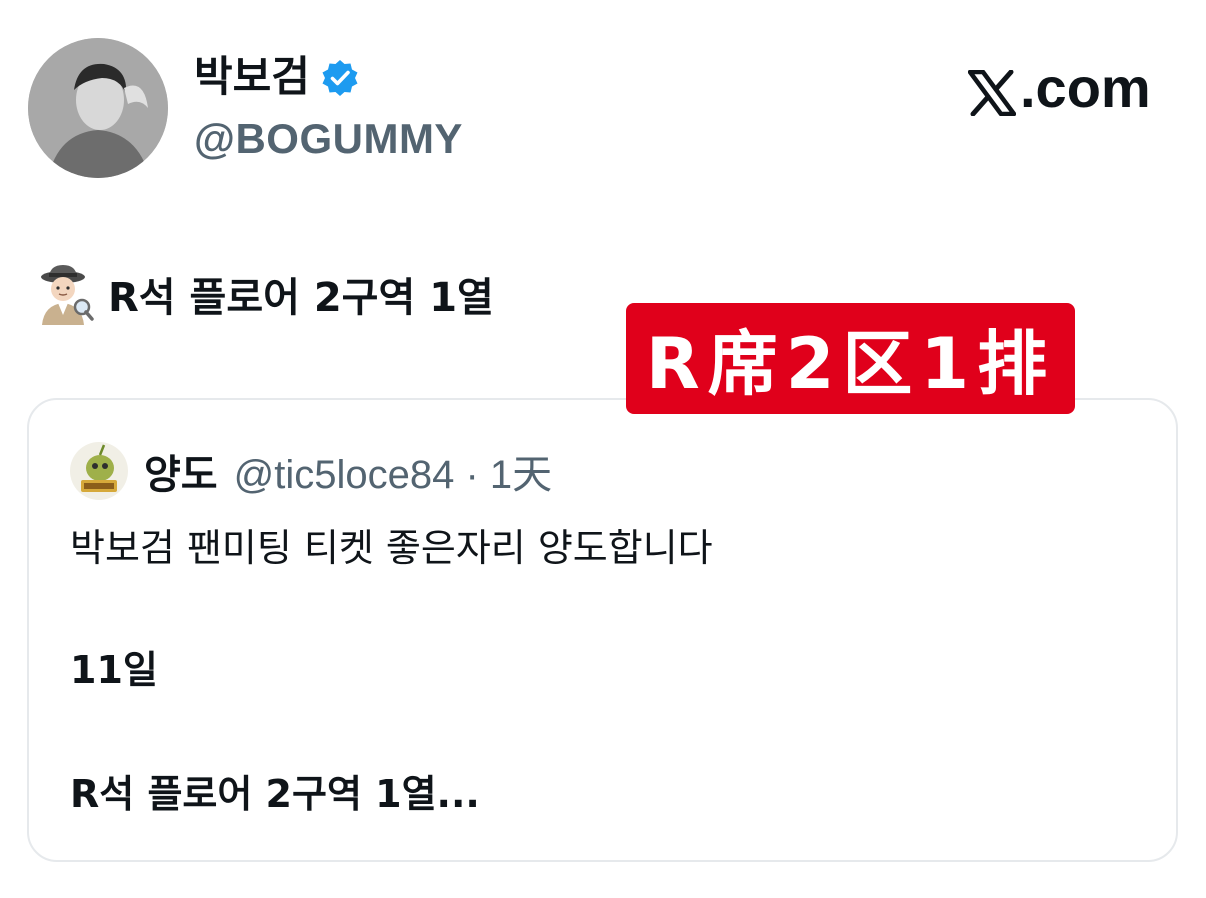 This screenshot has width=1206, height=898. Describe the element at coordinates (99, 471) in the screenshot. I see `quoted-author-avatar` at that location.